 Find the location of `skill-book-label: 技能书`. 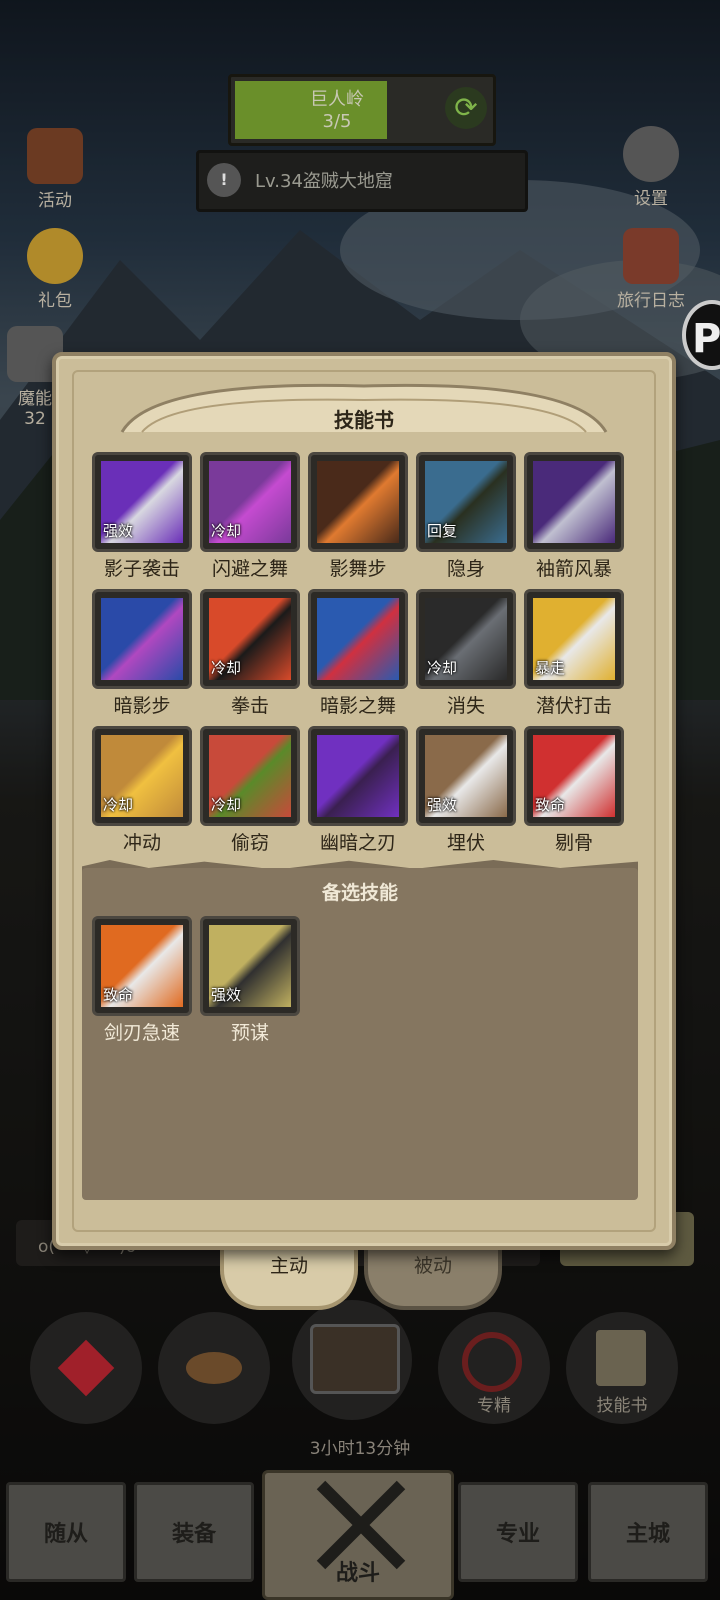

skill-book-label: 技能书 is located at coordinates (622, 1406).